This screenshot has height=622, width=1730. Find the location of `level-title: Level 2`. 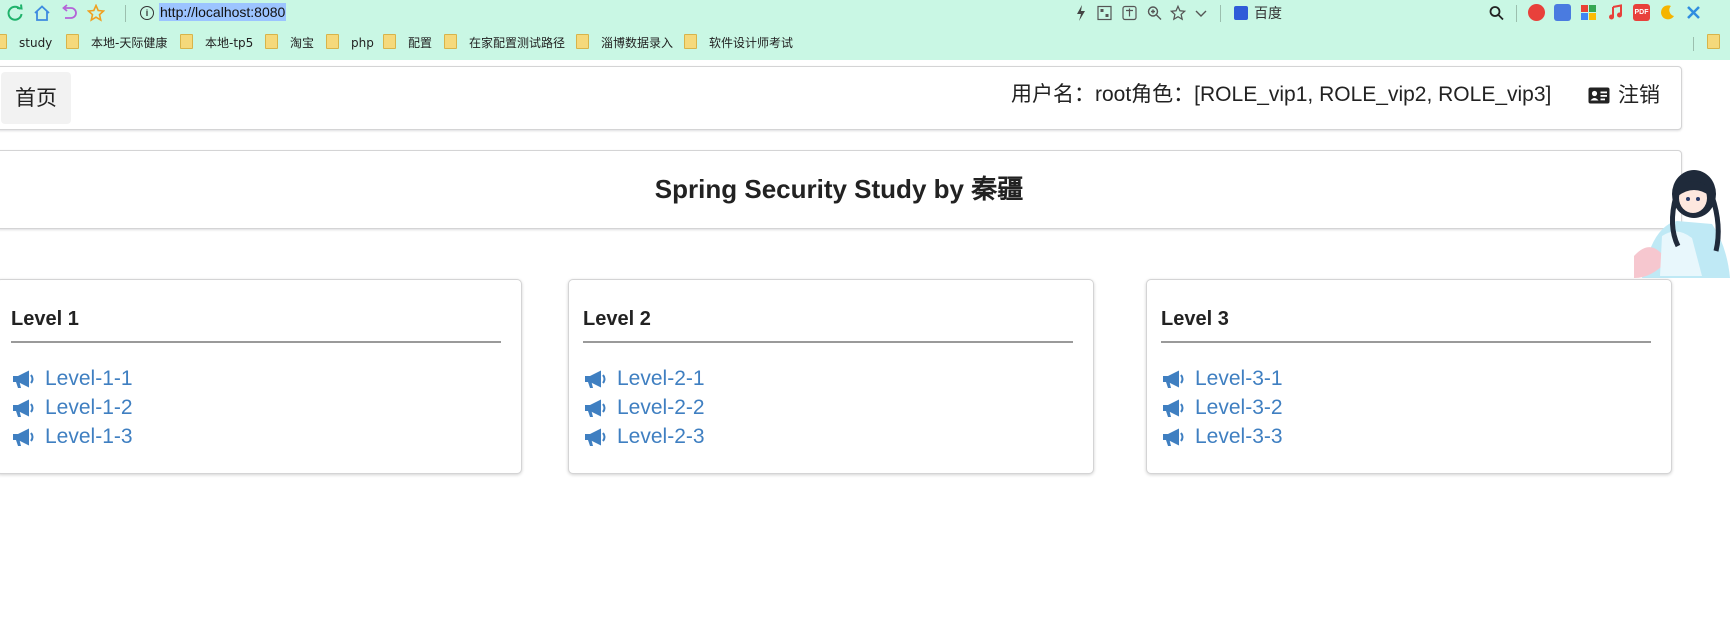

level-title: Level 2 is located at coordinates (617, 319).